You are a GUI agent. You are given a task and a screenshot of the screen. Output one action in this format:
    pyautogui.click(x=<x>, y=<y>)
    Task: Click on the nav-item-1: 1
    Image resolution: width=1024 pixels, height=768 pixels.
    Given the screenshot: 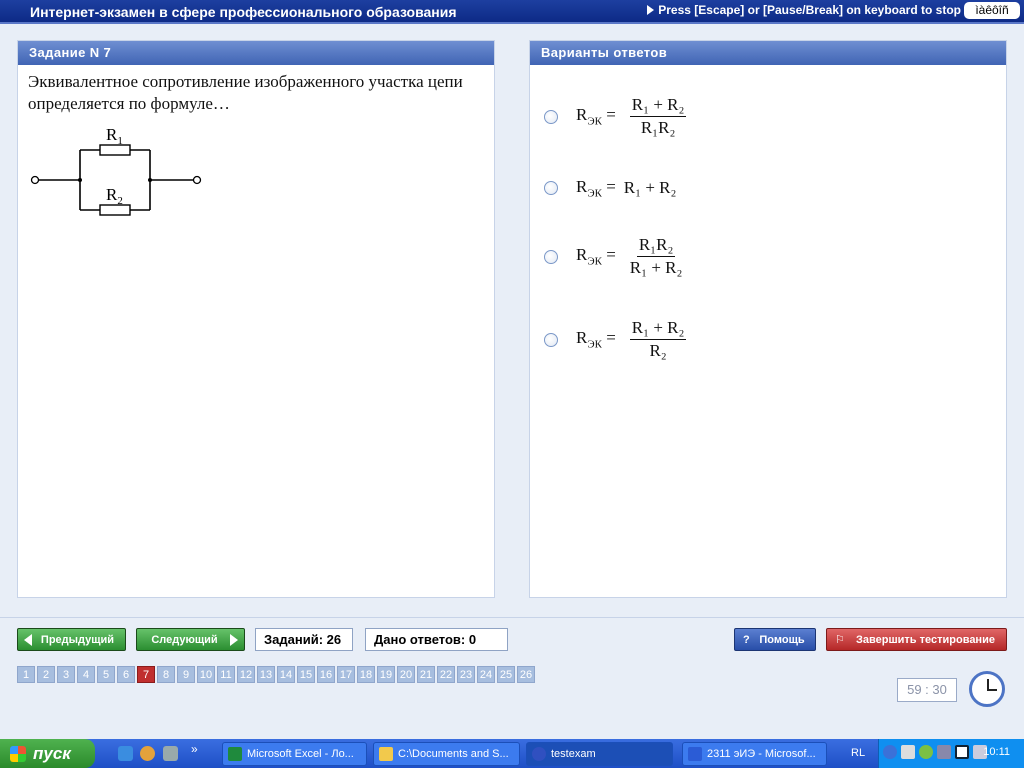 What is the action you would take?
    pyautogui.click(x=26, y=674)
    